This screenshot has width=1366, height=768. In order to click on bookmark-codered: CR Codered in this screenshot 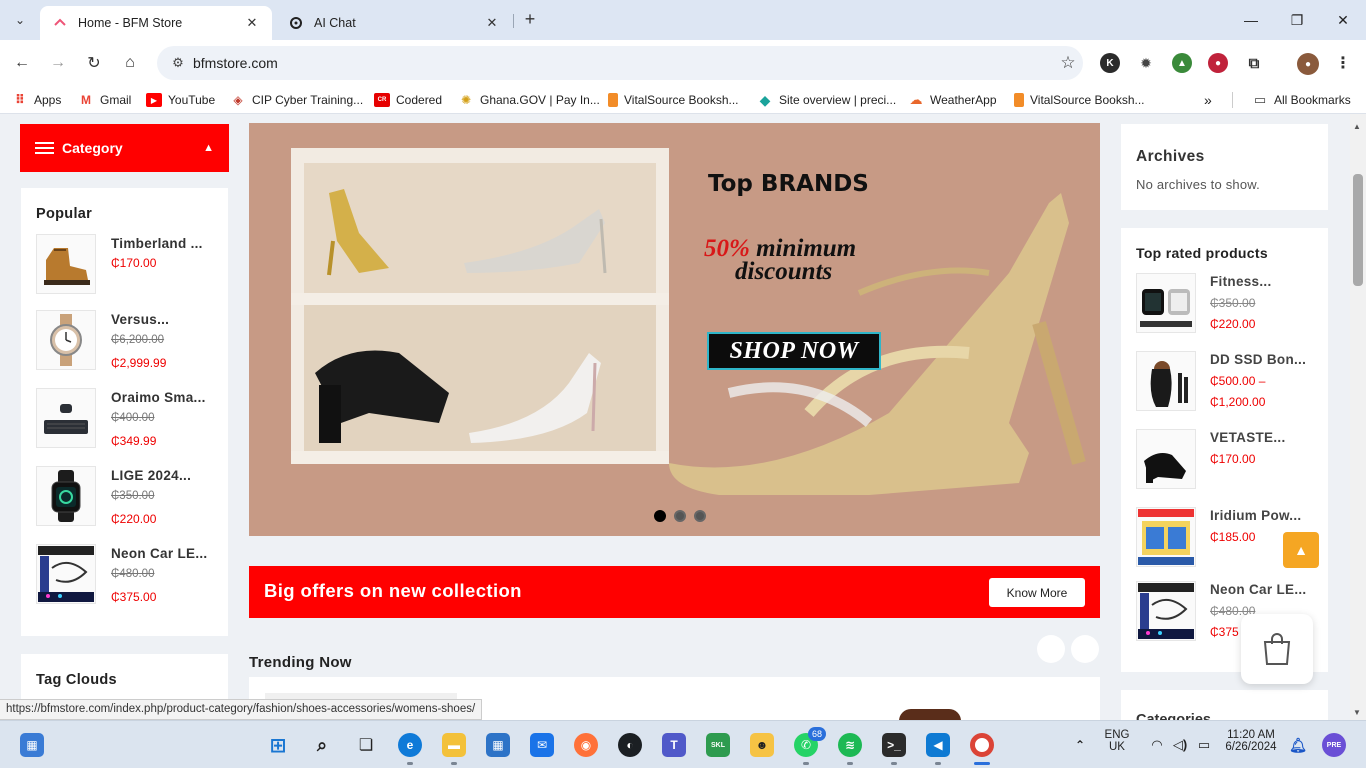, I will do `click(408, 100)`.